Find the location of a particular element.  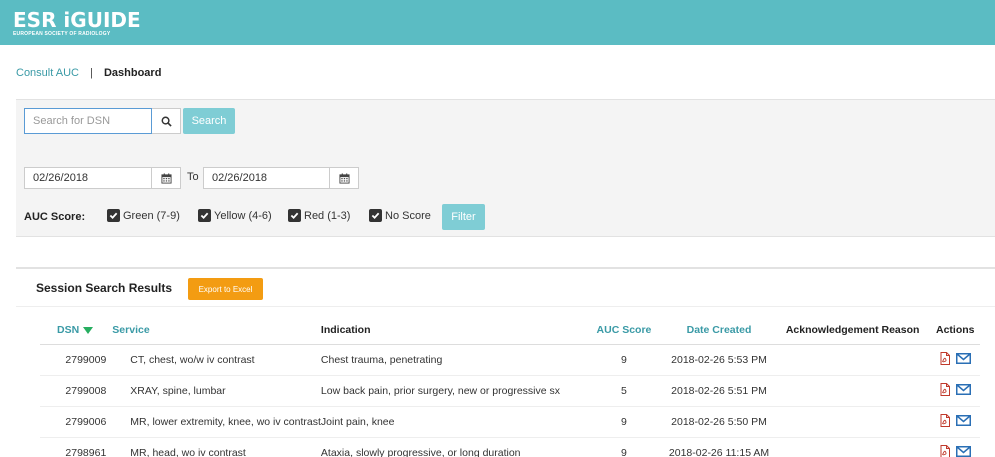

column-header-dsn: DSN is located at coordinates (73, 331).